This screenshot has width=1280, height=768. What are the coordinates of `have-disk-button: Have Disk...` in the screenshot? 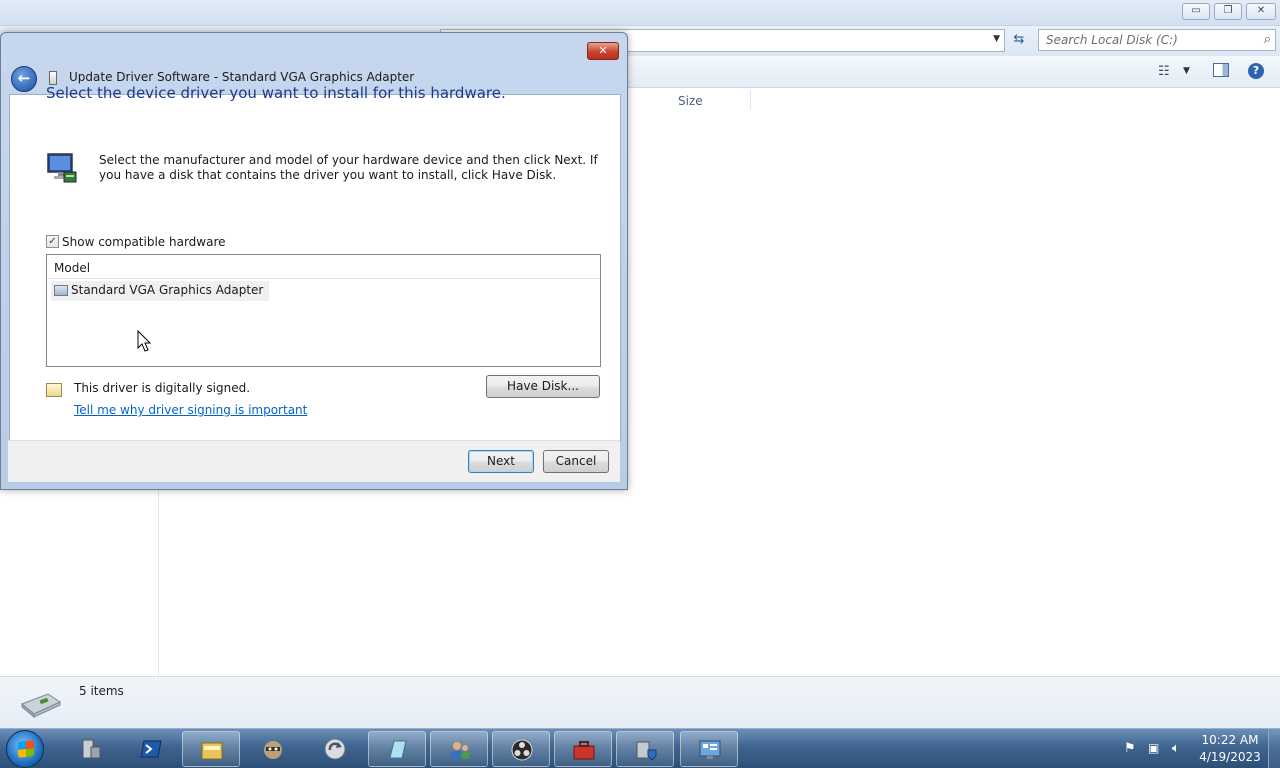 It's located at (543, 386).